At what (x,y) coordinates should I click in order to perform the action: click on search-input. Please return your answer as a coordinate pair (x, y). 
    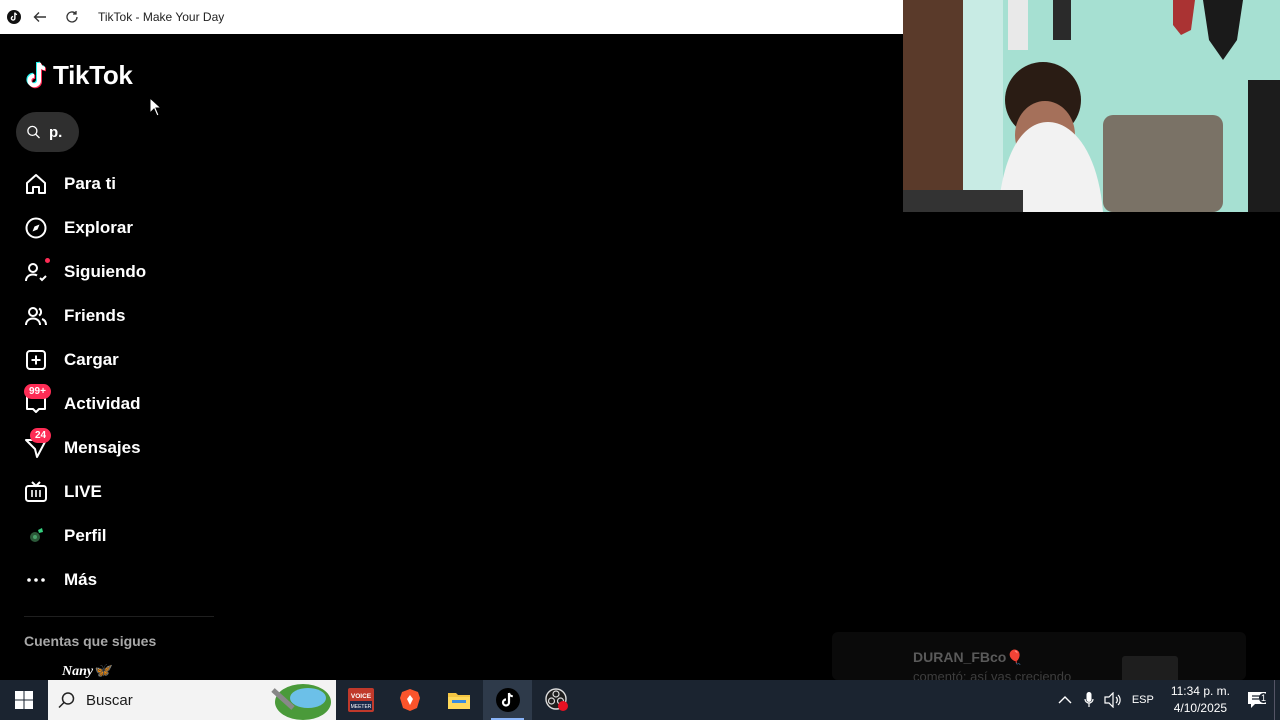
    Looking at the image, I should click on (64, 132).